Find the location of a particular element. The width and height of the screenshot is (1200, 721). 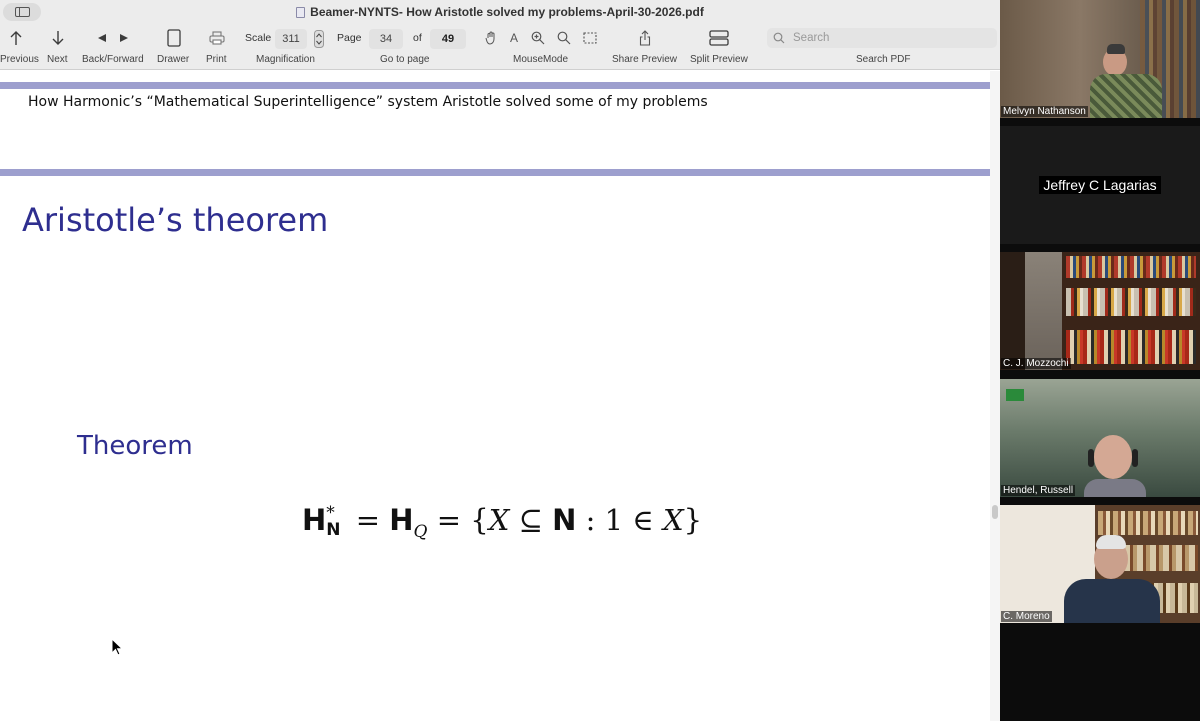

split-view-icon is located at coordinates (719, 38).